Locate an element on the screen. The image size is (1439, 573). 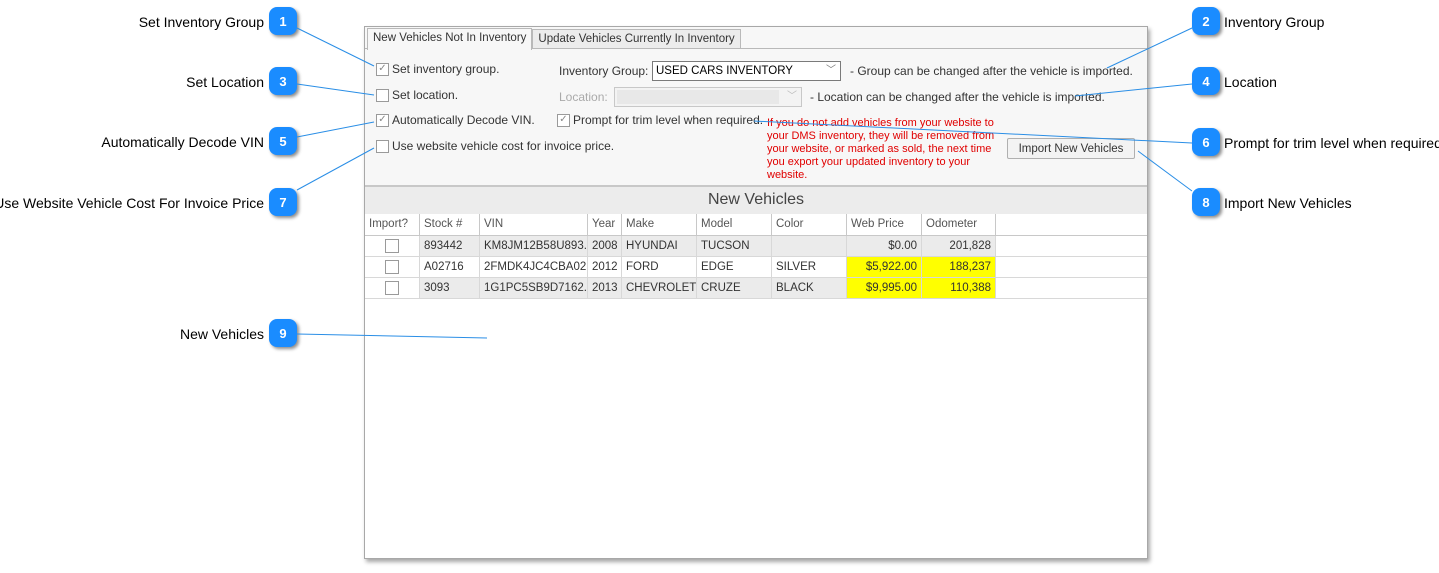
callout-badge-7: 7 is located at coordinates (283, 202).